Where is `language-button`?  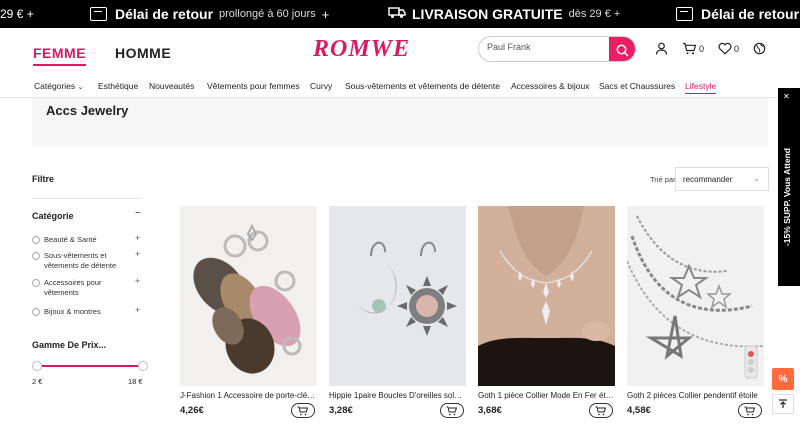
language-button is located at coordinates (759, 48).